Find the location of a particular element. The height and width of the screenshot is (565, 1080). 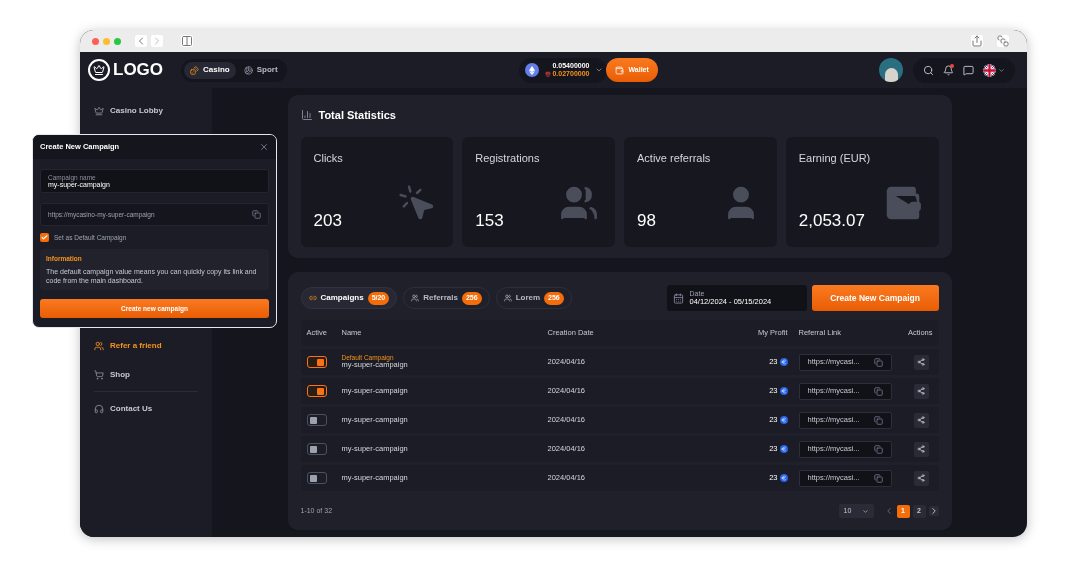

notification-icon is located at coordinates (948, 70).